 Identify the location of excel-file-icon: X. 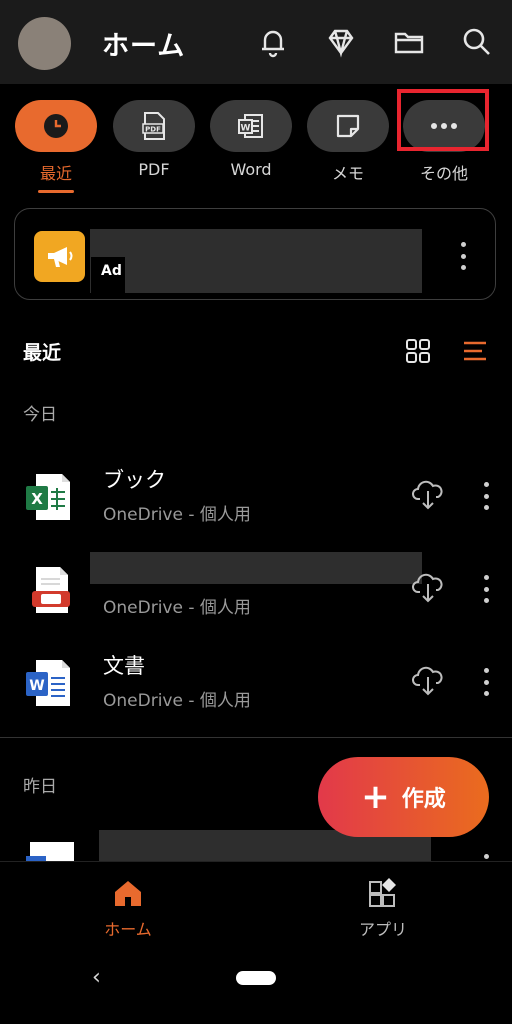
(49, 498).